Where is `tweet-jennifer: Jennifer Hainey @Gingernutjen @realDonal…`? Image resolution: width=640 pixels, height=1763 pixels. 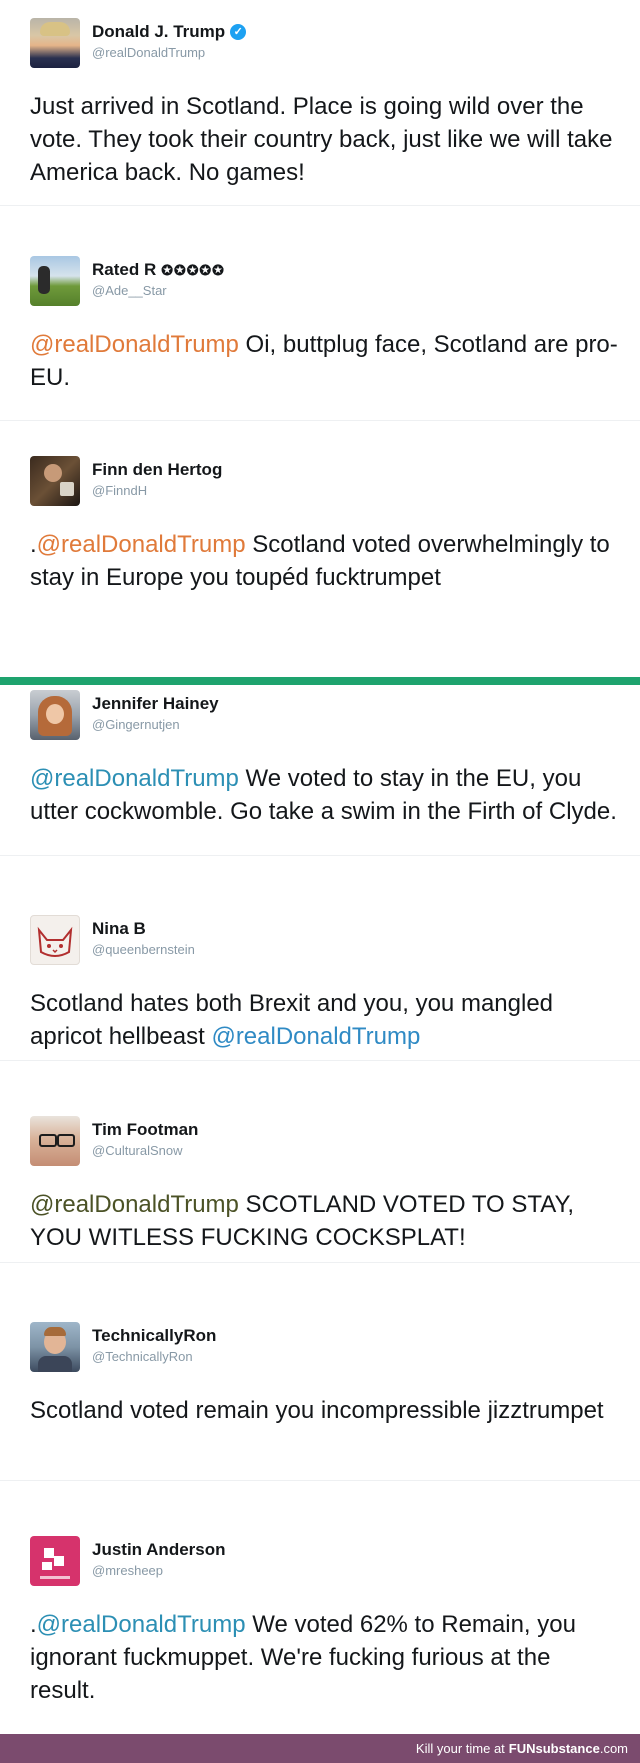
tweet-jennifer: Jennifer Hainey @Gingernutjen @realDonal… is located at coordinates (320, 759).